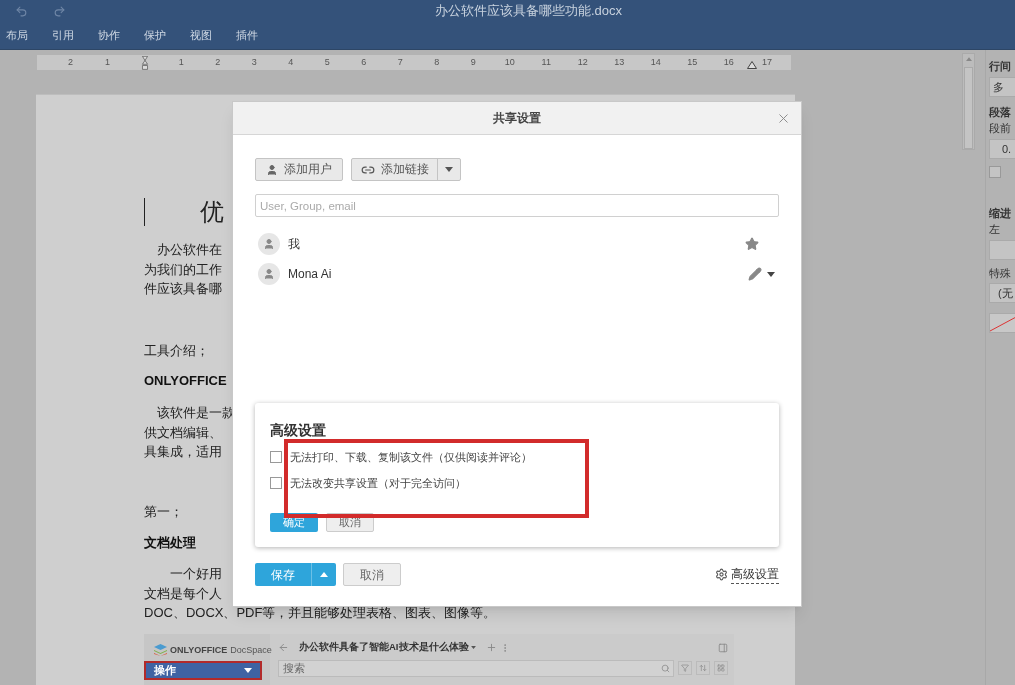  I want to click on panel-icon, so click(723, 647).